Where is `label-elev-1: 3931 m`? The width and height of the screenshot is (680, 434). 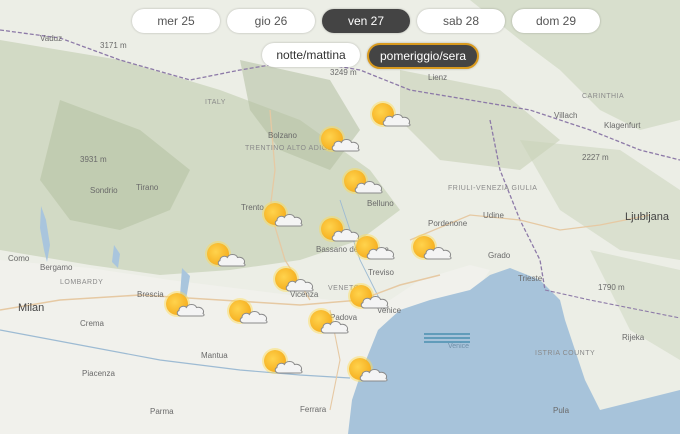
label-elev-1: 3931 m is located at coordinates (93, 159).